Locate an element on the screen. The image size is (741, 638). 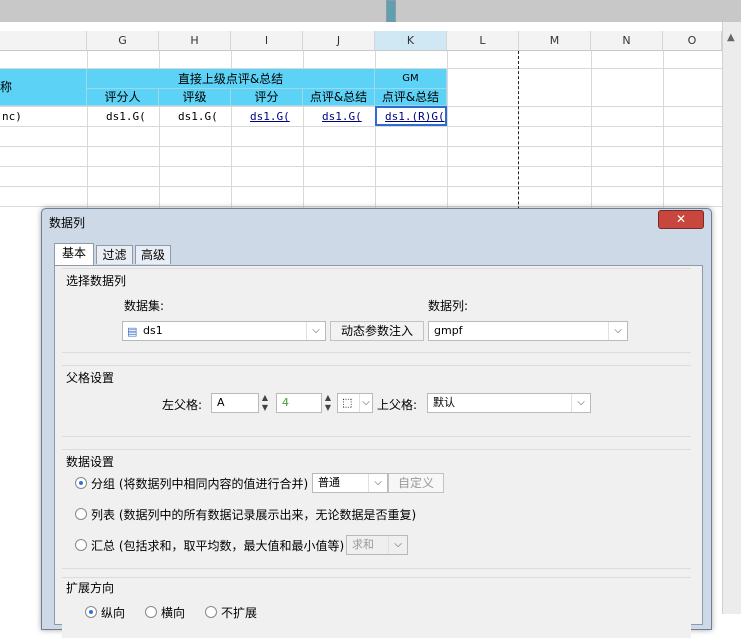
summary-mode-value: 求和 is located at coordinates (363, 544).